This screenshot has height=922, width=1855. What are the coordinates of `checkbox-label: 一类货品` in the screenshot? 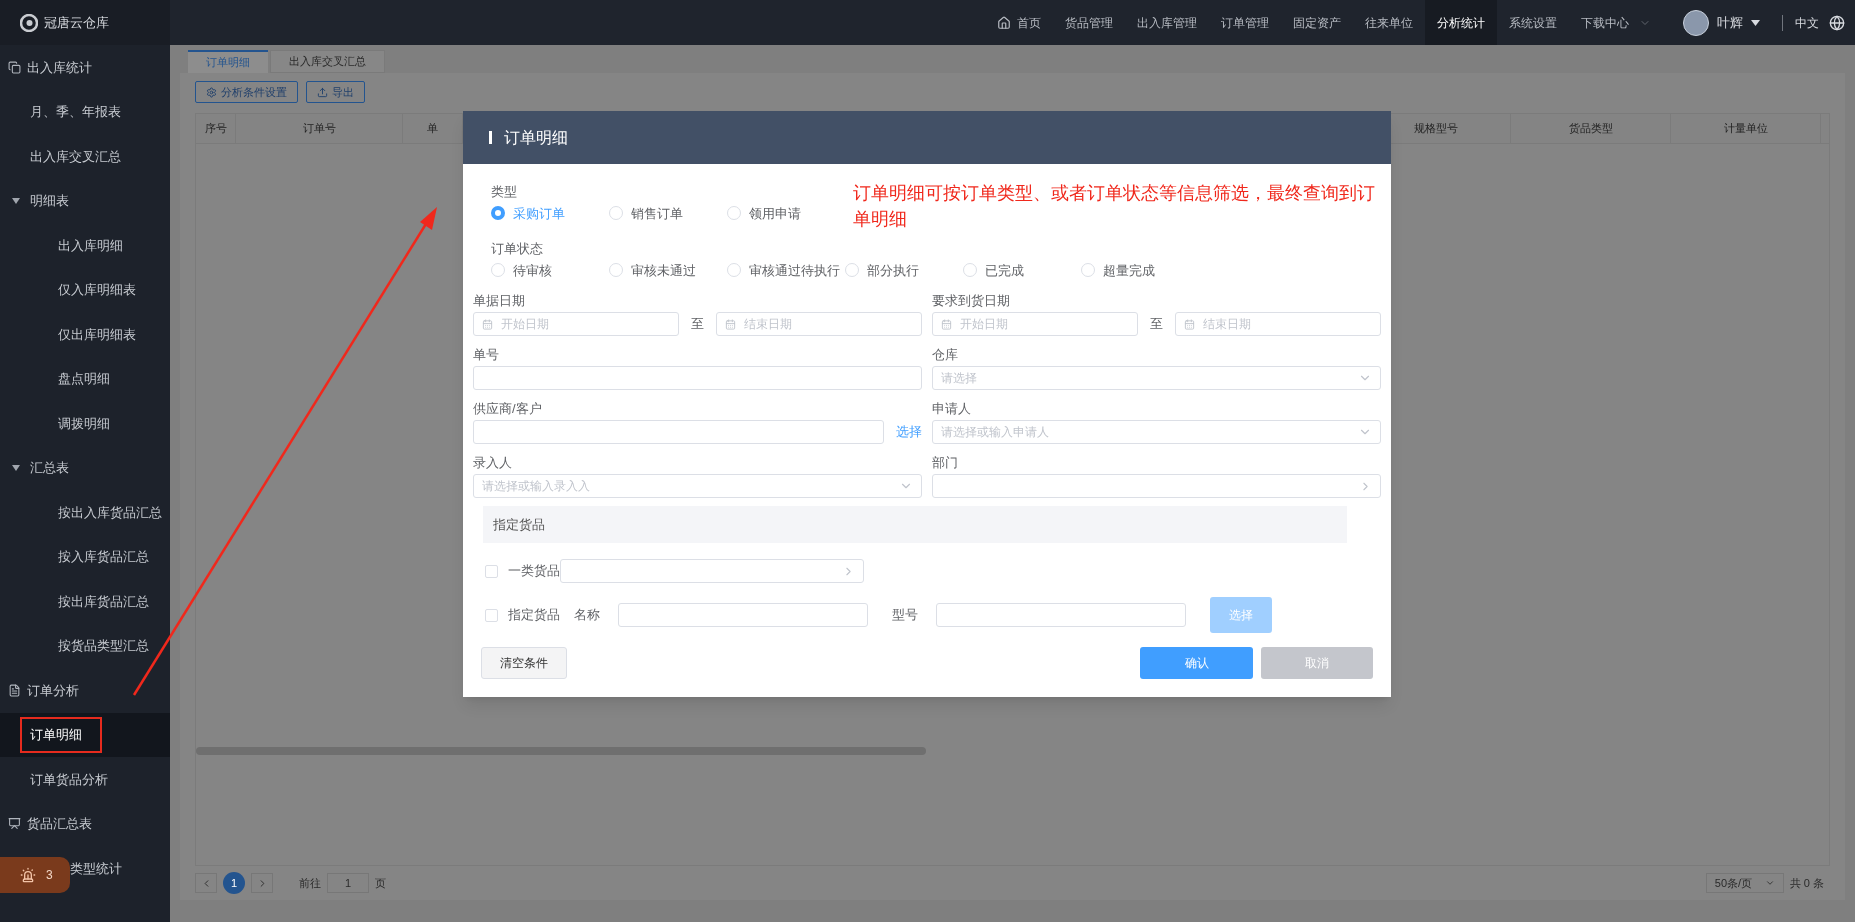 It's located at (534, 571).